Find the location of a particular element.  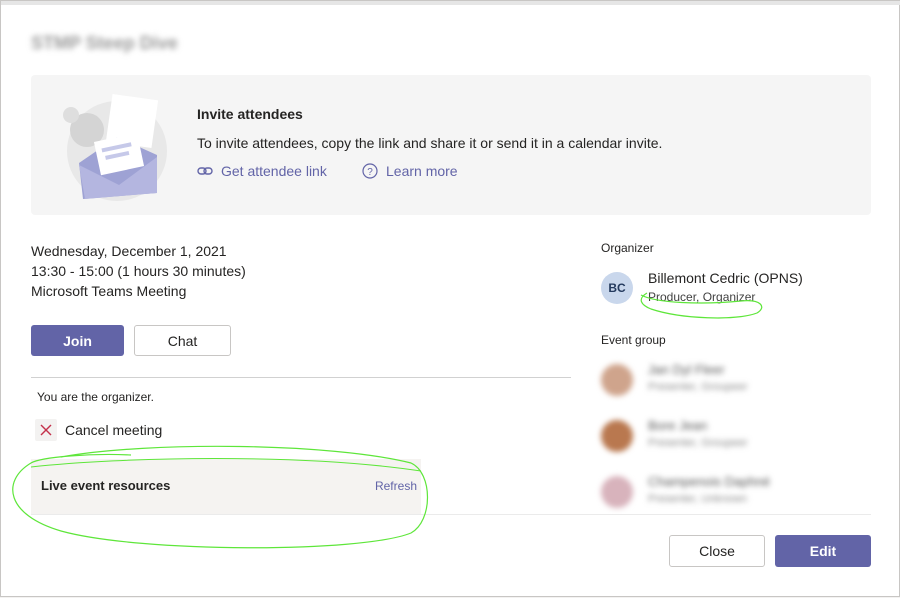

learn-more-link: ? Learn more is located at coordinates (410, 171).